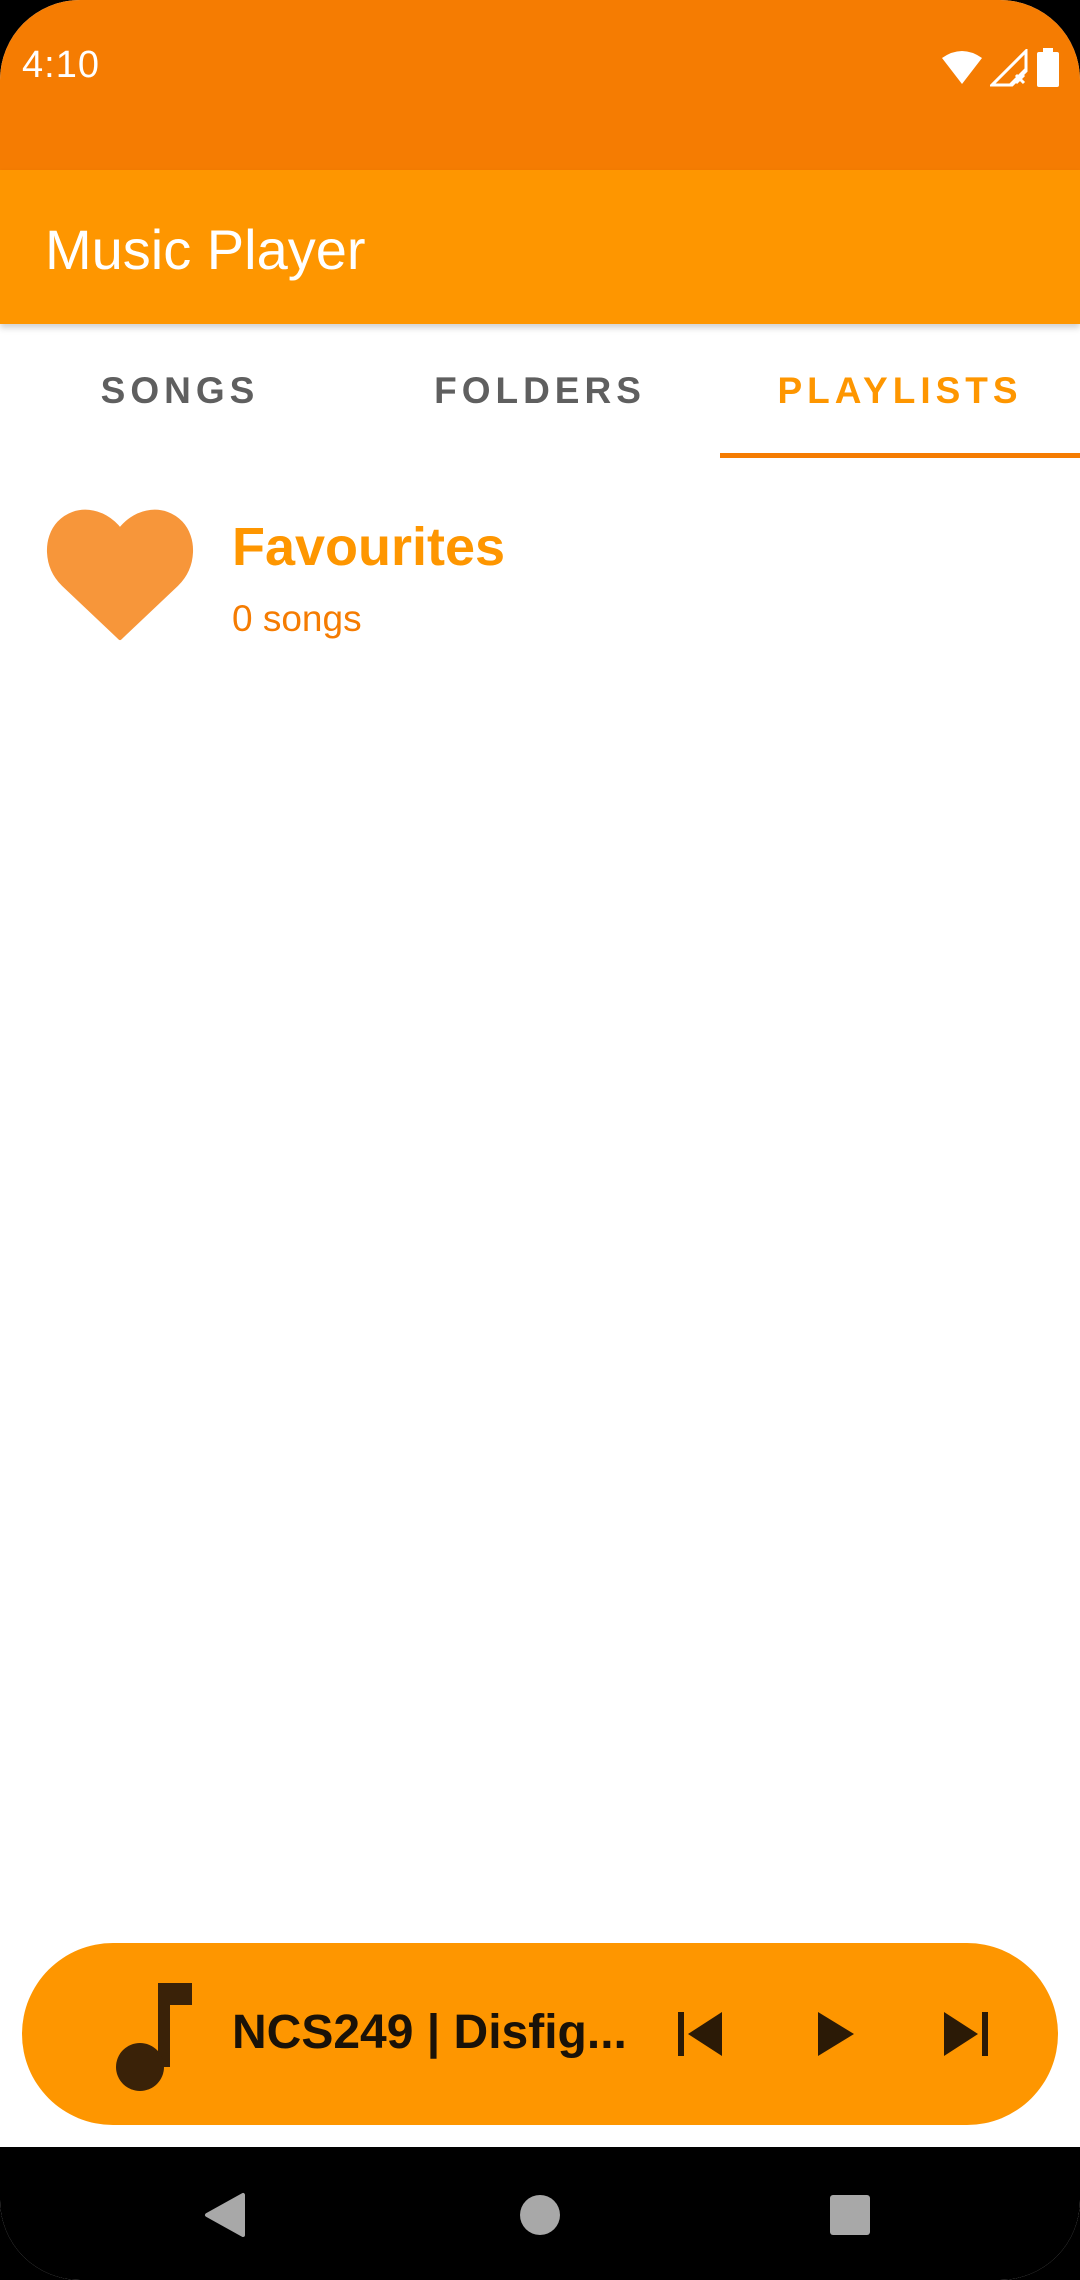 Image resolution: width=1080 pixels, height=2280 pixels. What do you see at coordinates (540, 247) in the screenshot?
I see `app-bar: Music Player` at bounding box center [540, 247].